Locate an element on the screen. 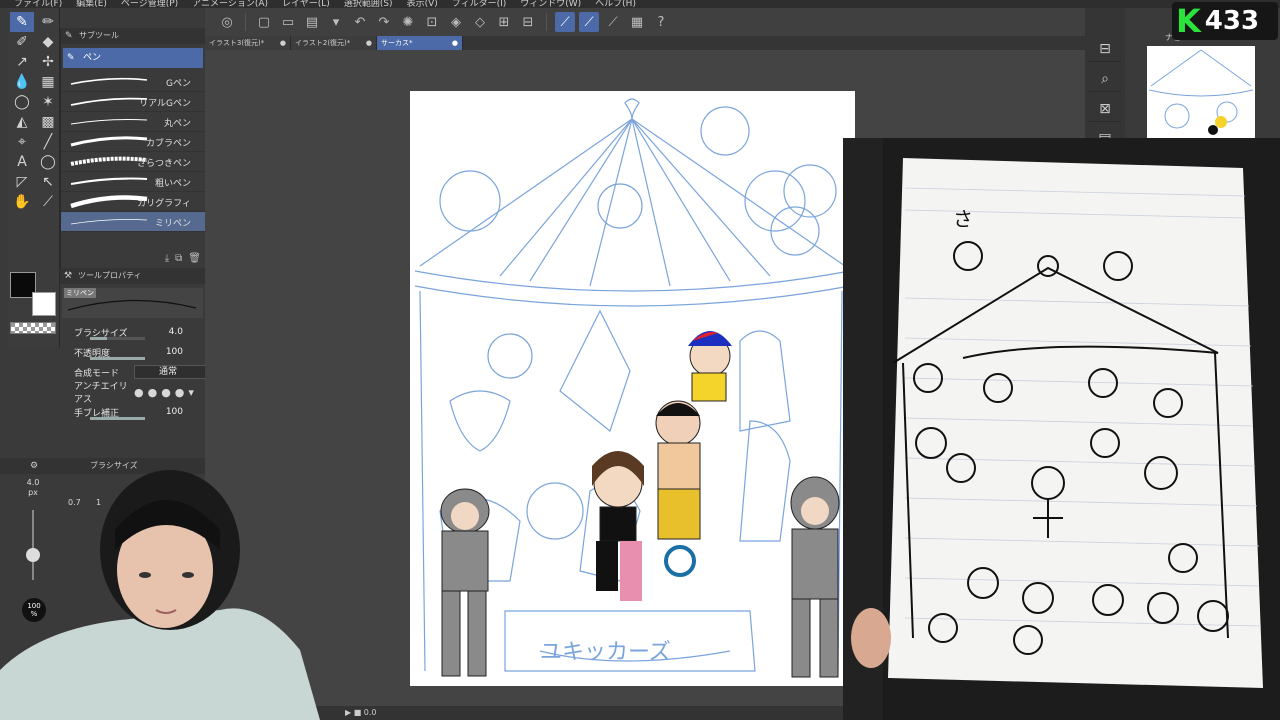 This screenshot has height=720, width=1280. menu-item: ヘルプ(H) is located at coordinates (615, 4).